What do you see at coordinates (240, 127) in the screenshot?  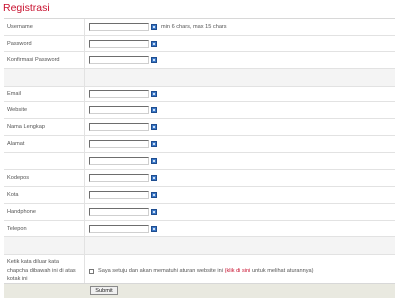 I see `field-cell-full-name` at bounding box center [240, 127].